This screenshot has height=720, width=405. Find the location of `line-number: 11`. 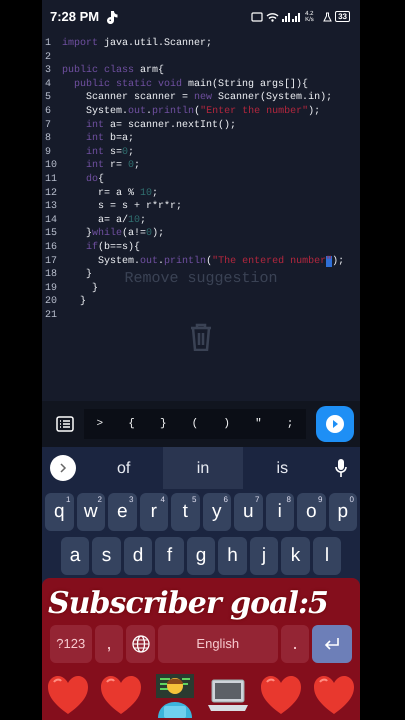

line-number: 11 is located at coordinates (51, 179).